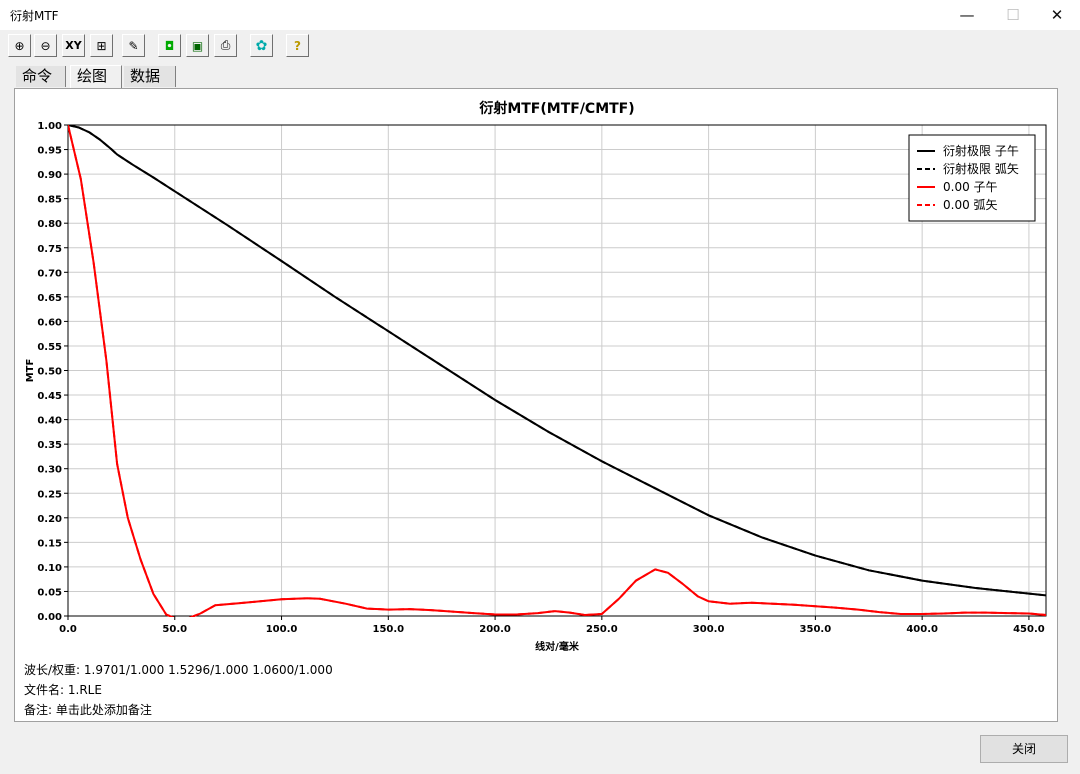 The image size is (1080, 774). Describe the element at coordinates (981, 168) in the screenshot. I see `legend-label: 衍射极限 弧矢` at that location.